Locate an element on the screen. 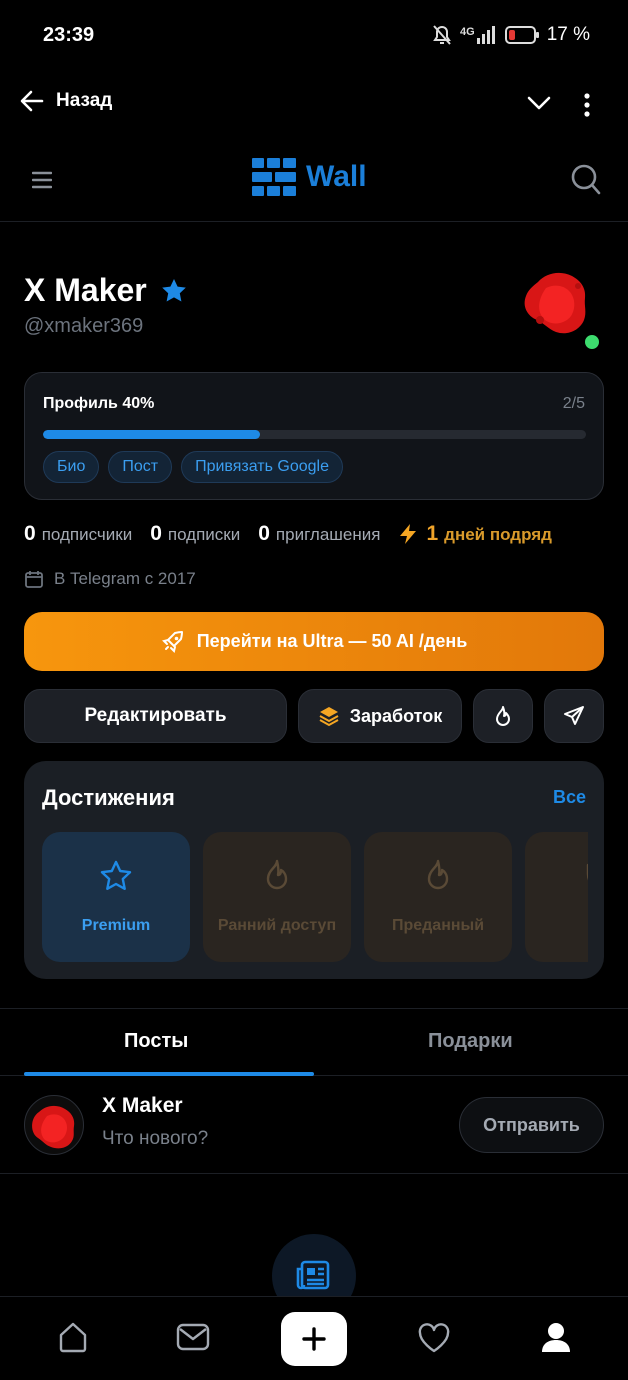 The height and width of the screenshot is (1380, 628). star-icon is located at coordinates (116, 875).